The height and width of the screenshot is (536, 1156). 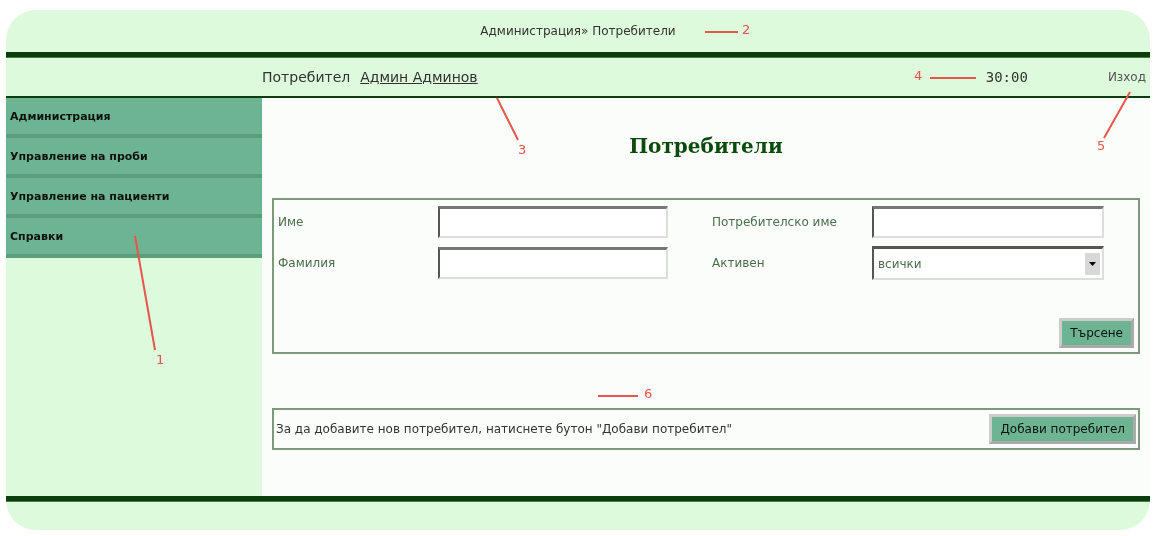 What do you see at coordinates (291, 222) in the screenshot?
I see `field-label: Име` at bounding box center [291, 222].